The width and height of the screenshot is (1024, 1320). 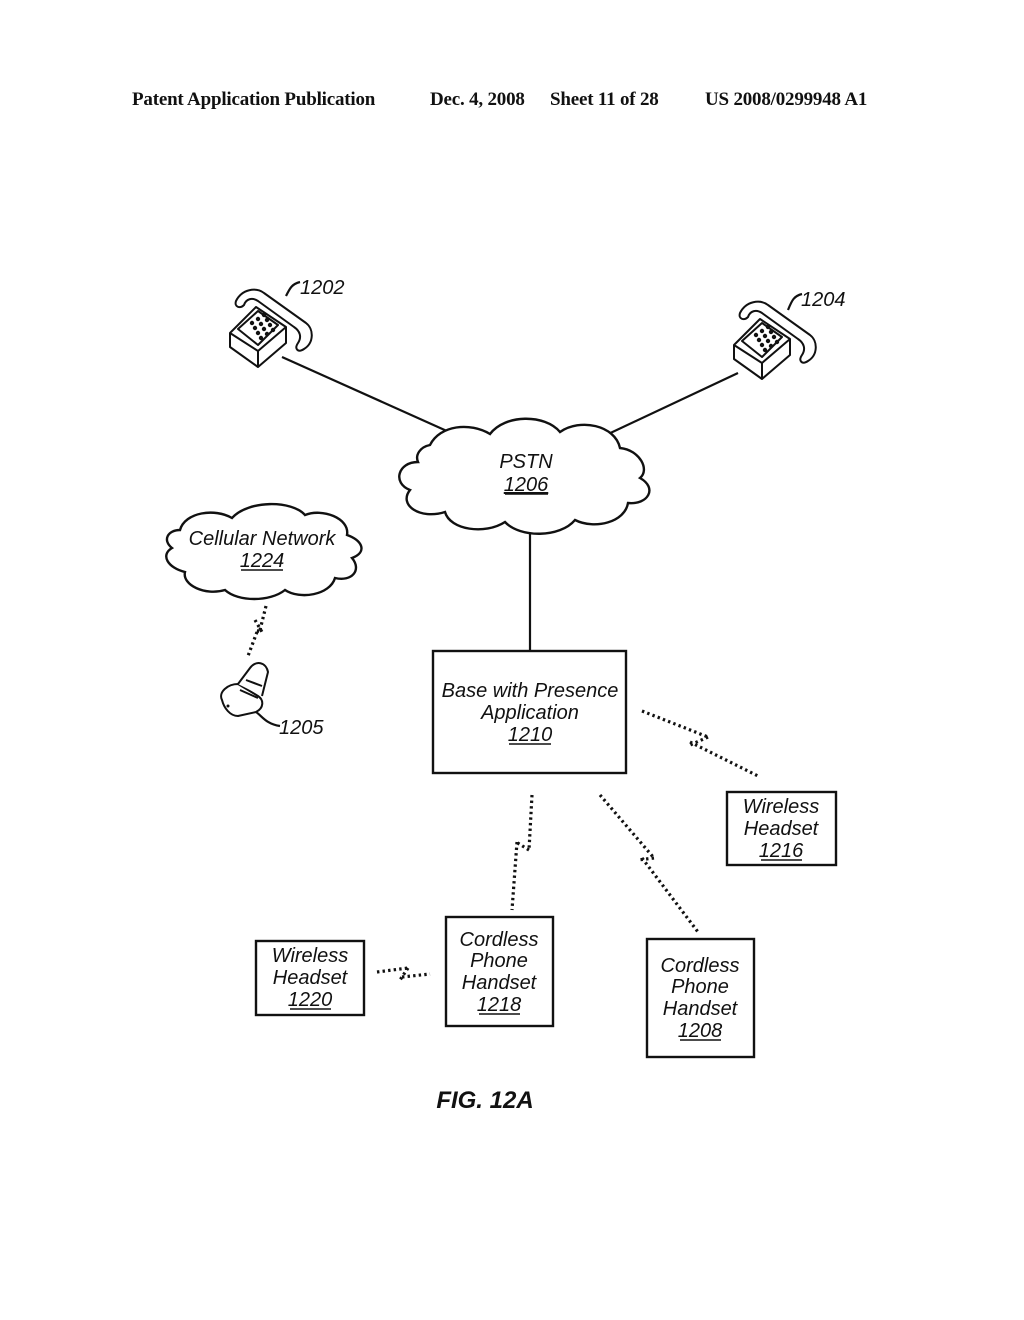 I want to click on base-line2: Application, so click(x=529, y=713).